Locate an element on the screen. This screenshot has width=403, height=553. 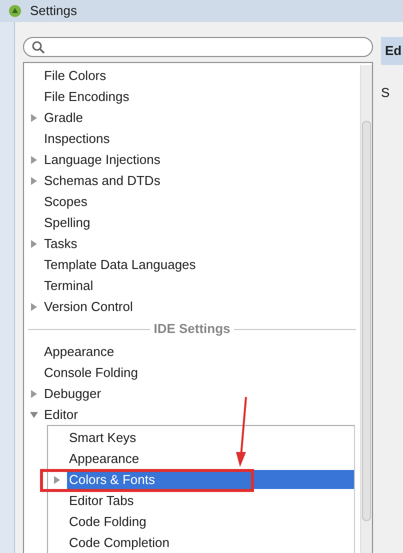
tree-item: Console Folding is located at coordinates (91, 372).